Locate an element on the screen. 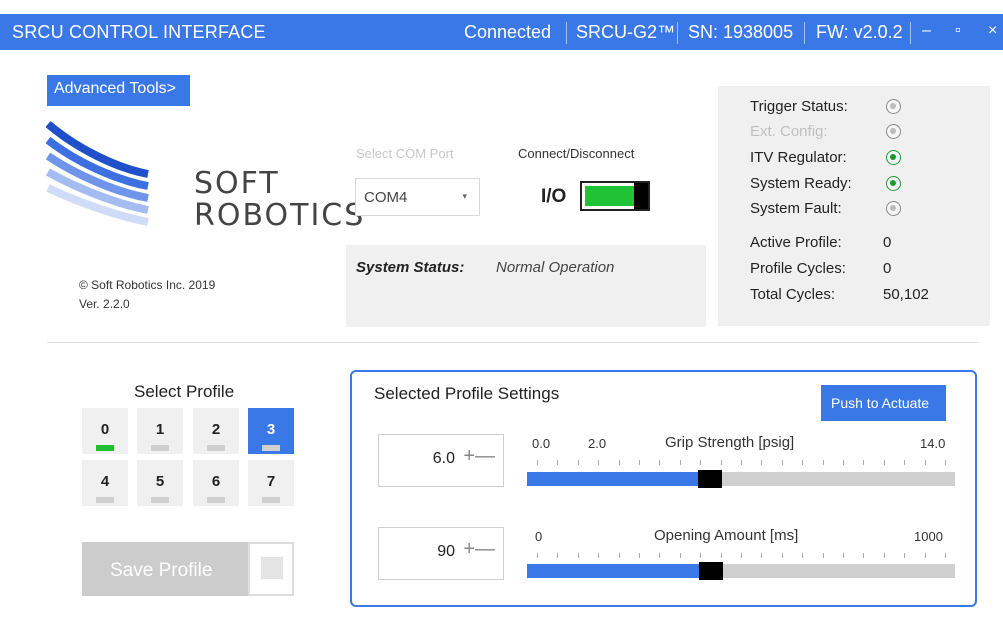  profile-button-3: 3 is located at coordinates (271, 431).